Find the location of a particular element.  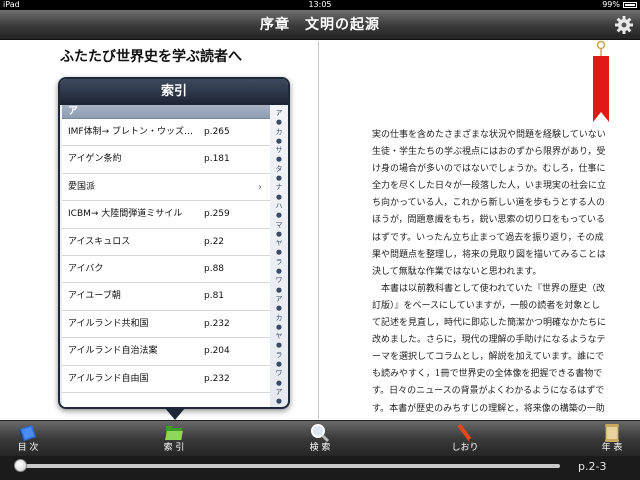

rail-letter: ハ is located at coordinates (279, 206).